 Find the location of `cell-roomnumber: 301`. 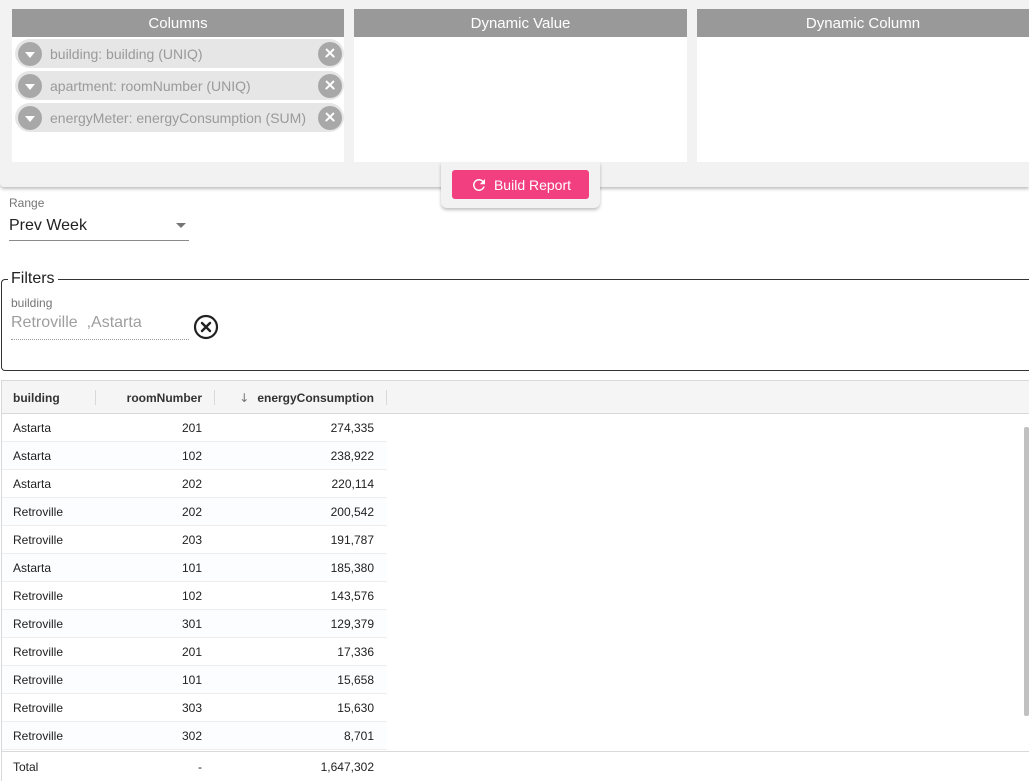

cell-roomnumber: 301 is located at coordinates (191, 624).